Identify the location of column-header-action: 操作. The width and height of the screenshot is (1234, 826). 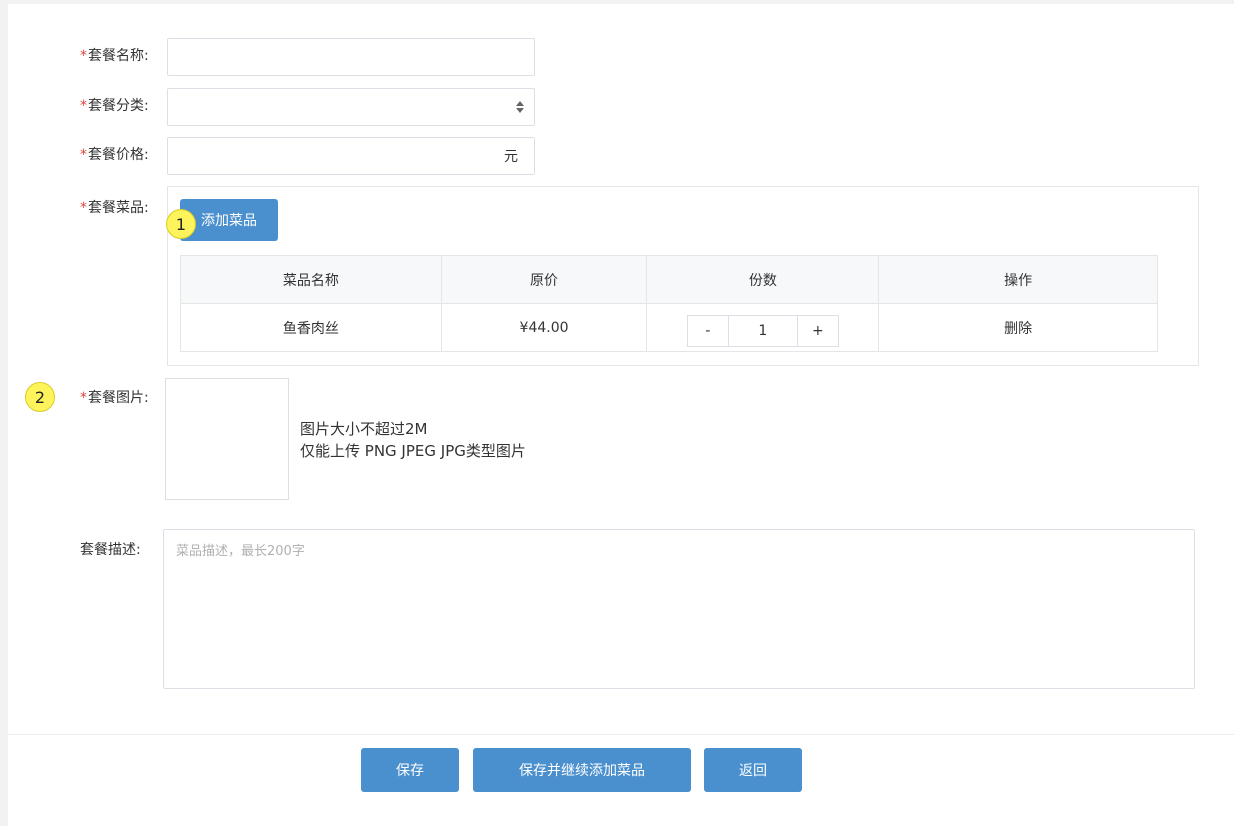
(1018, 279).